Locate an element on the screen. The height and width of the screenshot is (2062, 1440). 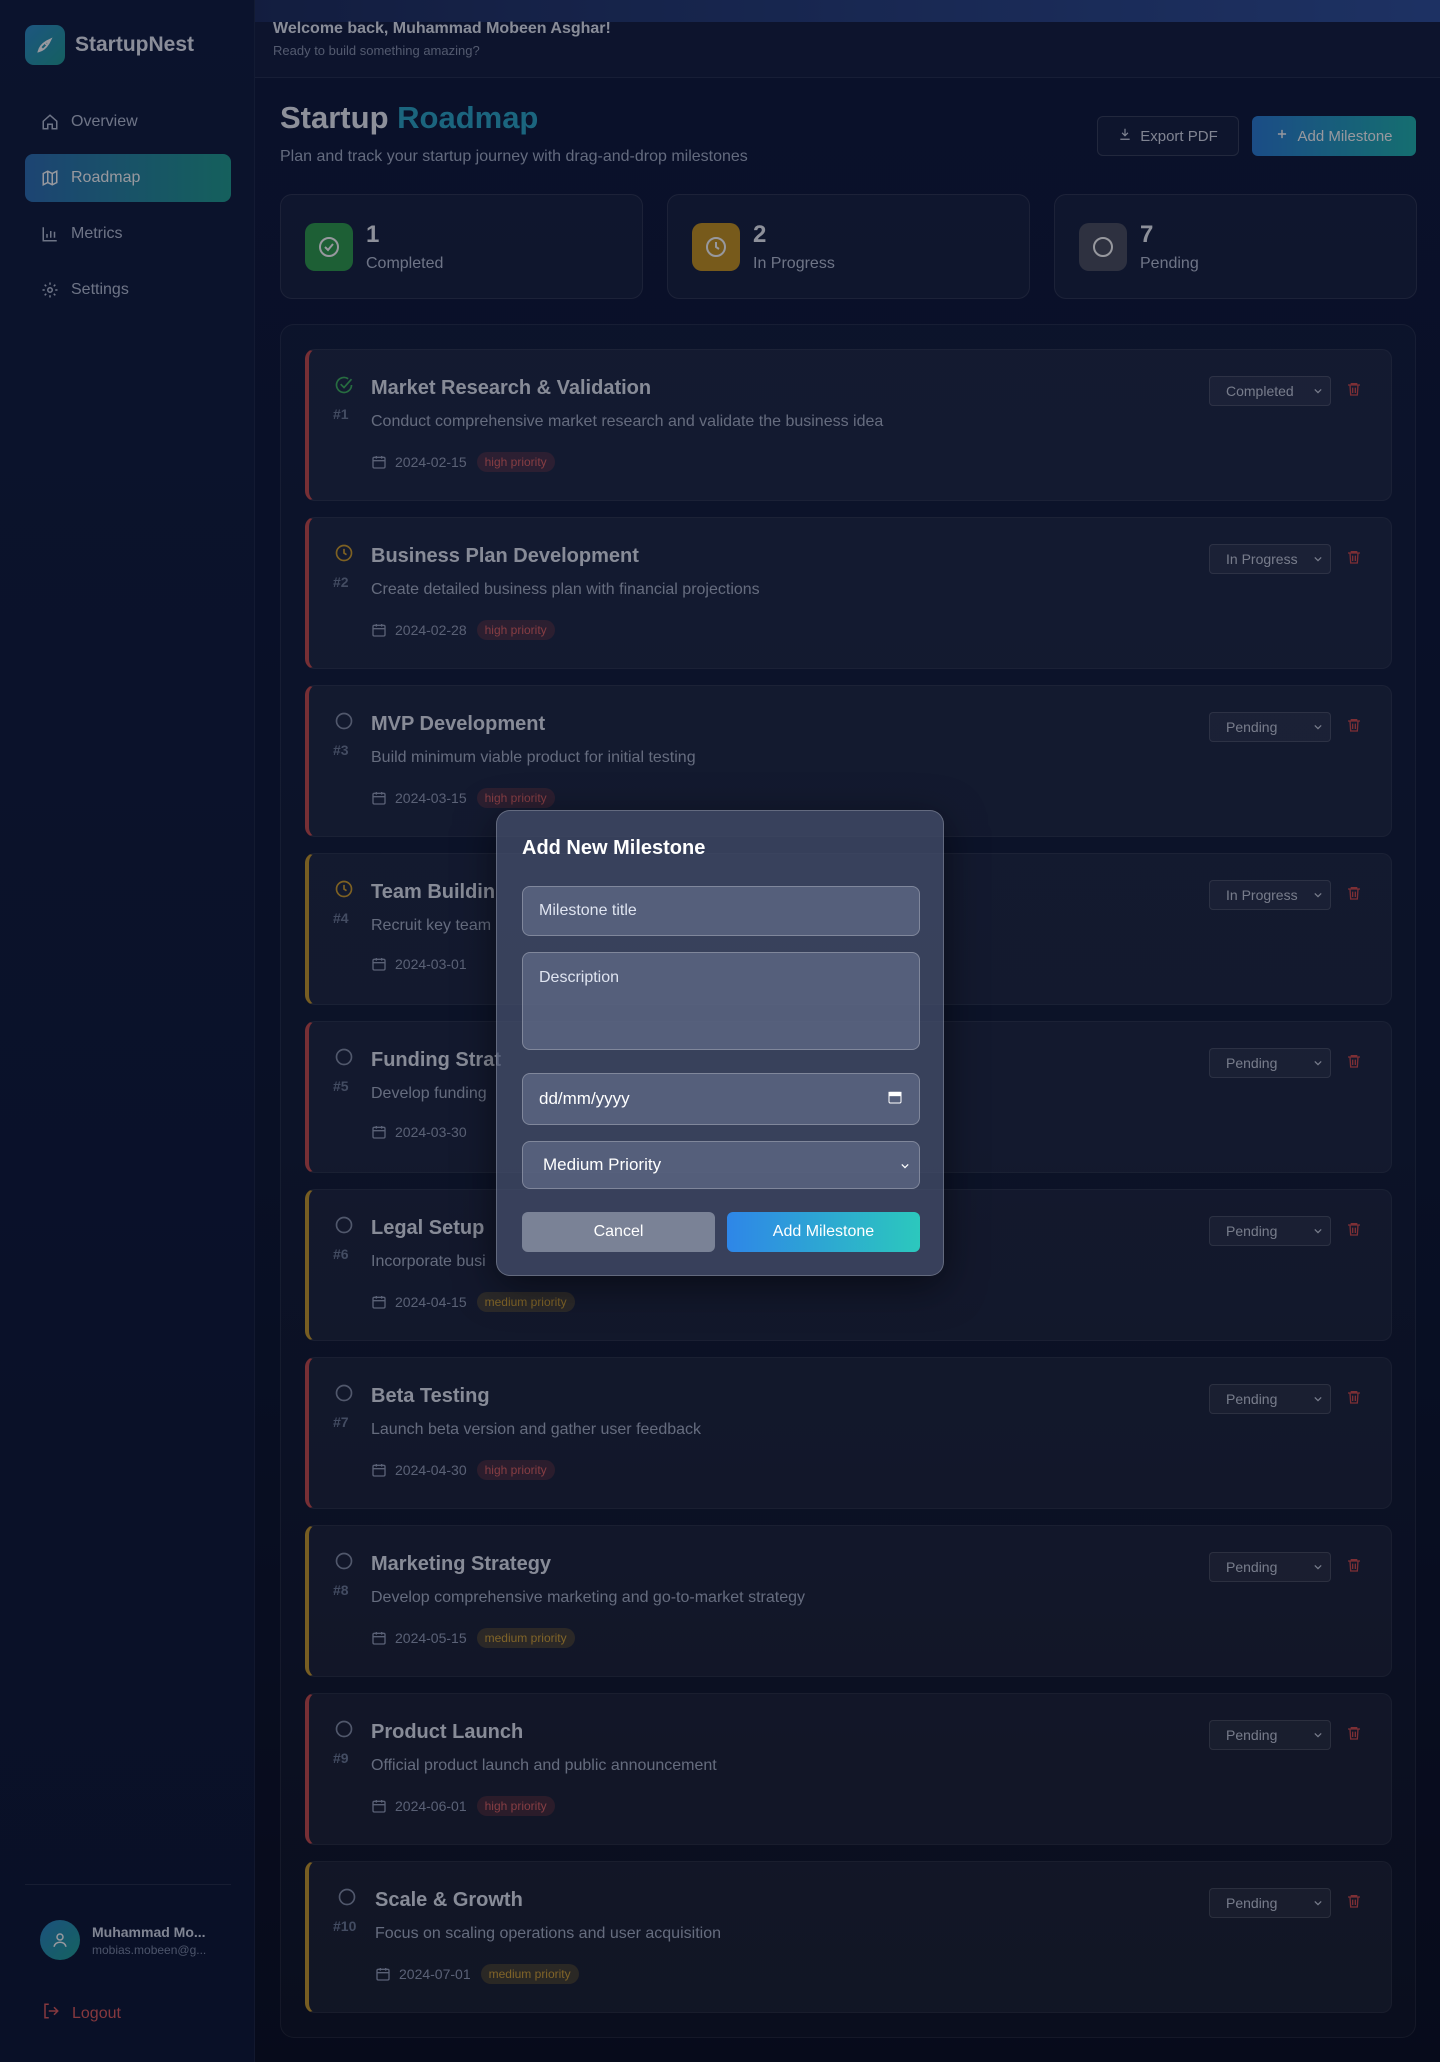
cancel-button: Cancel is located at coordinates (618, 1232).